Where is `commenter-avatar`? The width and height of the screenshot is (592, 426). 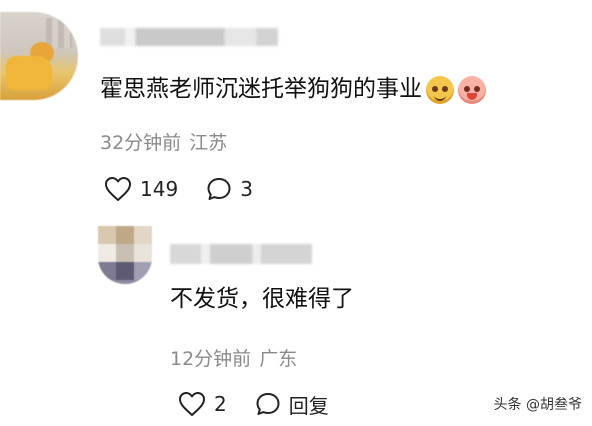 commenter-avatar is located at coordinates (39, 56).